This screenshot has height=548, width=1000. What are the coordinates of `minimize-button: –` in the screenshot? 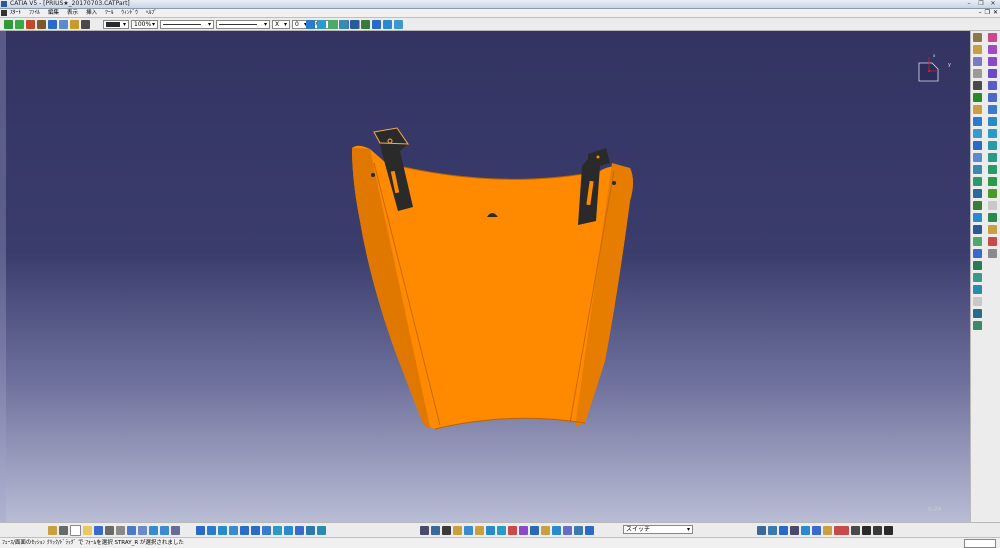 It's located at (969, 3).